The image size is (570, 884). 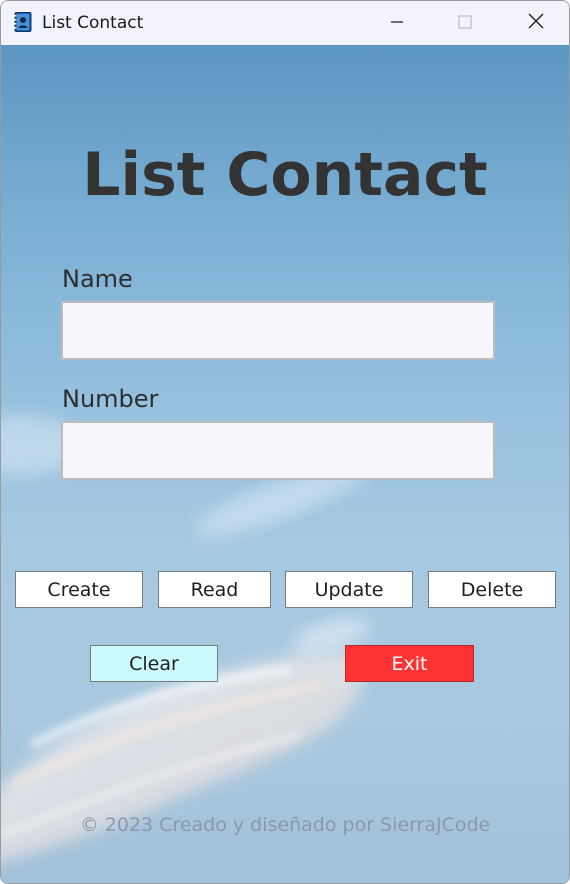 I want to click on minimize-icon, so click(x=397, y=23).